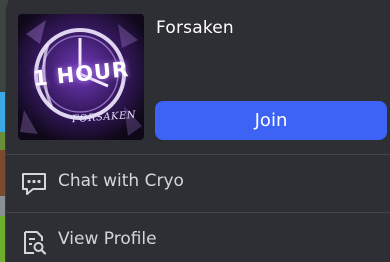 The width and height of the screenshot is (390, 262). I want to click on chat-bubble-icon, so click(34, 184).